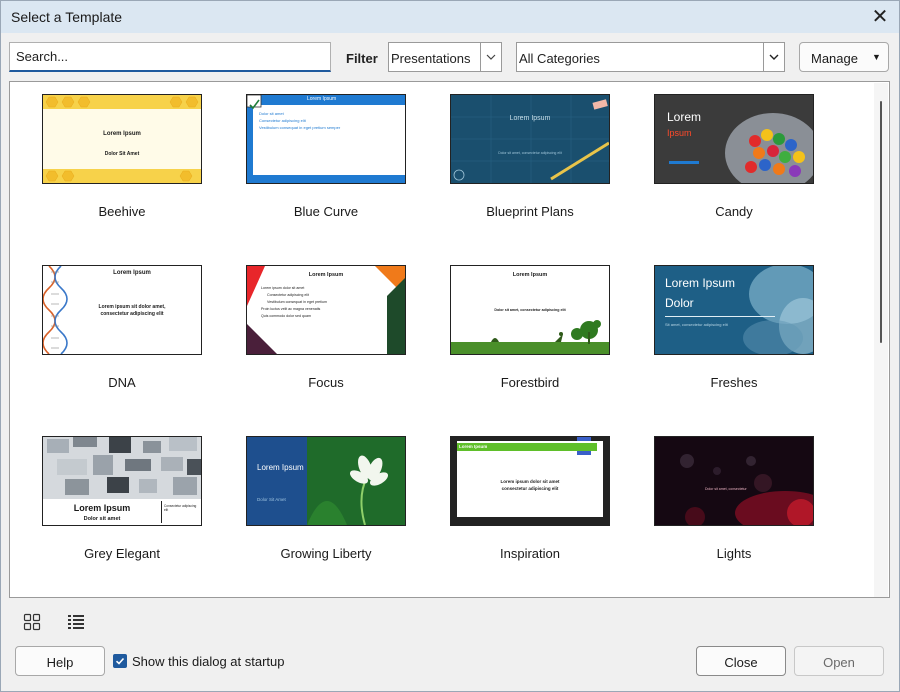 This screenshot has height=692, width=900. Describe the element at coordinates (102, 519) in the screenshot. I see `thumb-subtitle: Dolor sit amet` at that location.